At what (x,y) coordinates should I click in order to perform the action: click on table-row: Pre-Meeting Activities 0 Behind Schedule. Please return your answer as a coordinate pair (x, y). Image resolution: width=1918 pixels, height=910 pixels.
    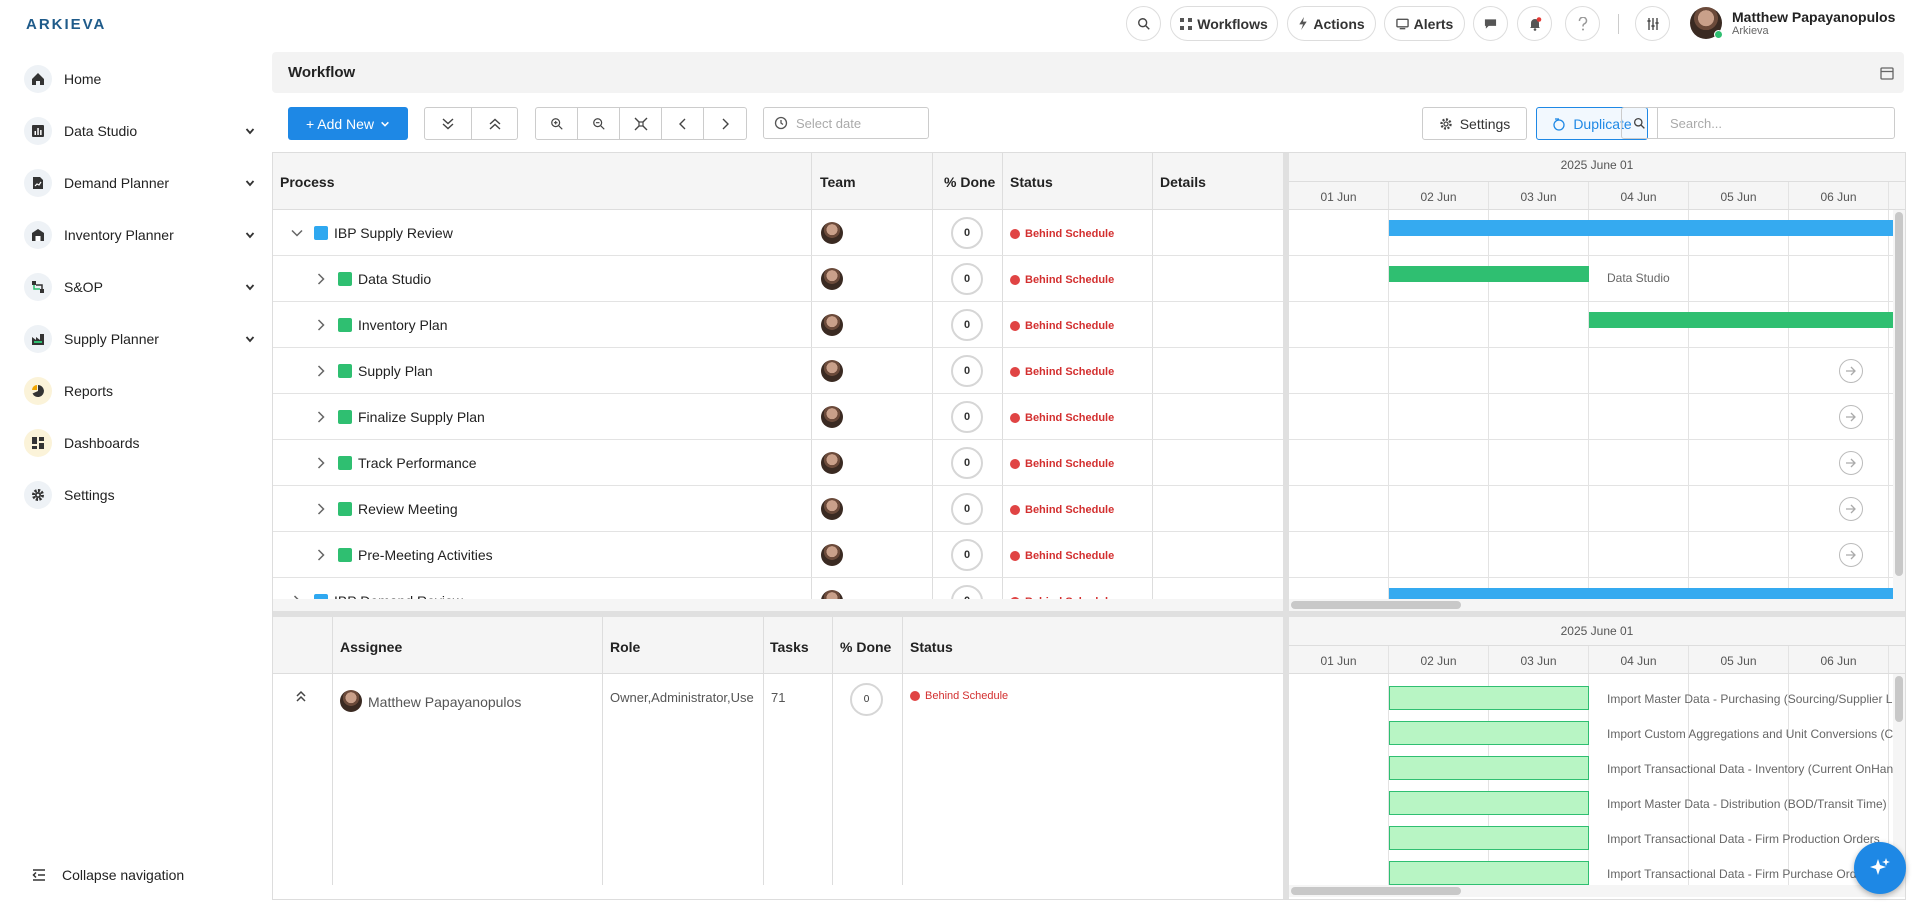
    Looking at the image, I should click on (778, 555).